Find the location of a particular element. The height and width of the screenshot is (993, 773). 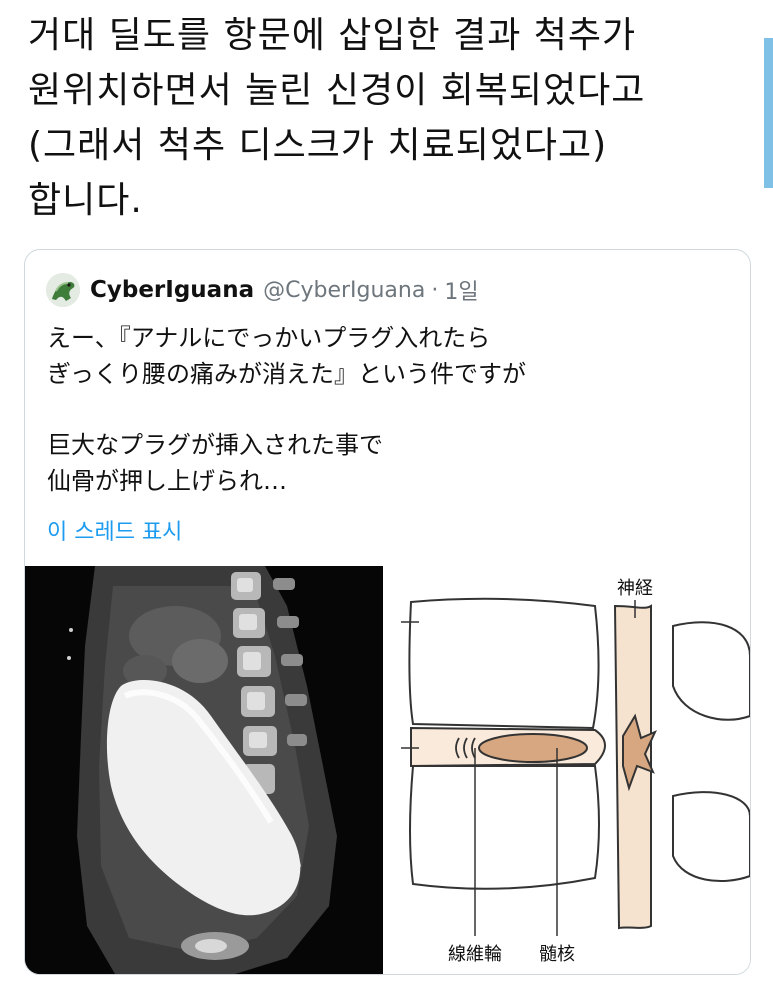

body-line: 巨大なプラグが挿入された事で is located at coordinates (215, 445).